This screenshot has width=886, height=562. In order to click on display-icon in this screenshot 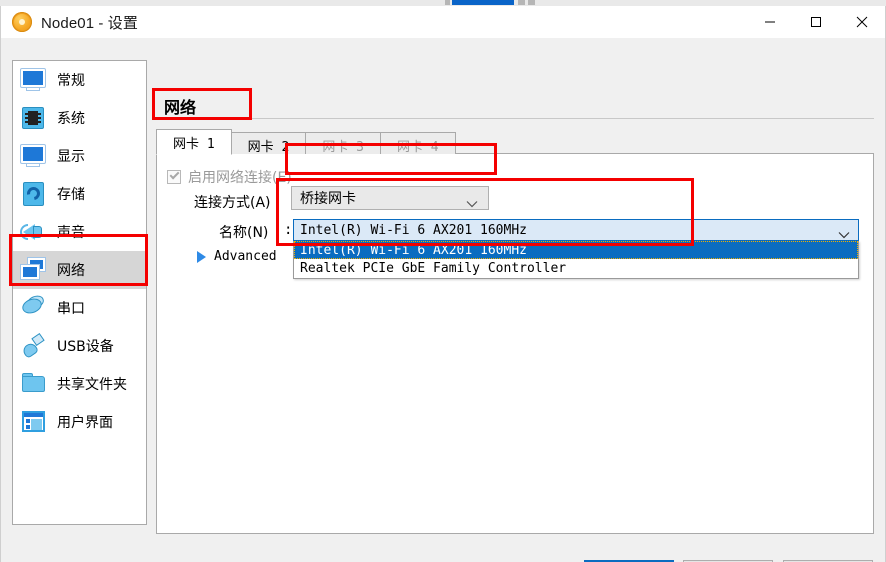, I will do `click(33, 156)`.